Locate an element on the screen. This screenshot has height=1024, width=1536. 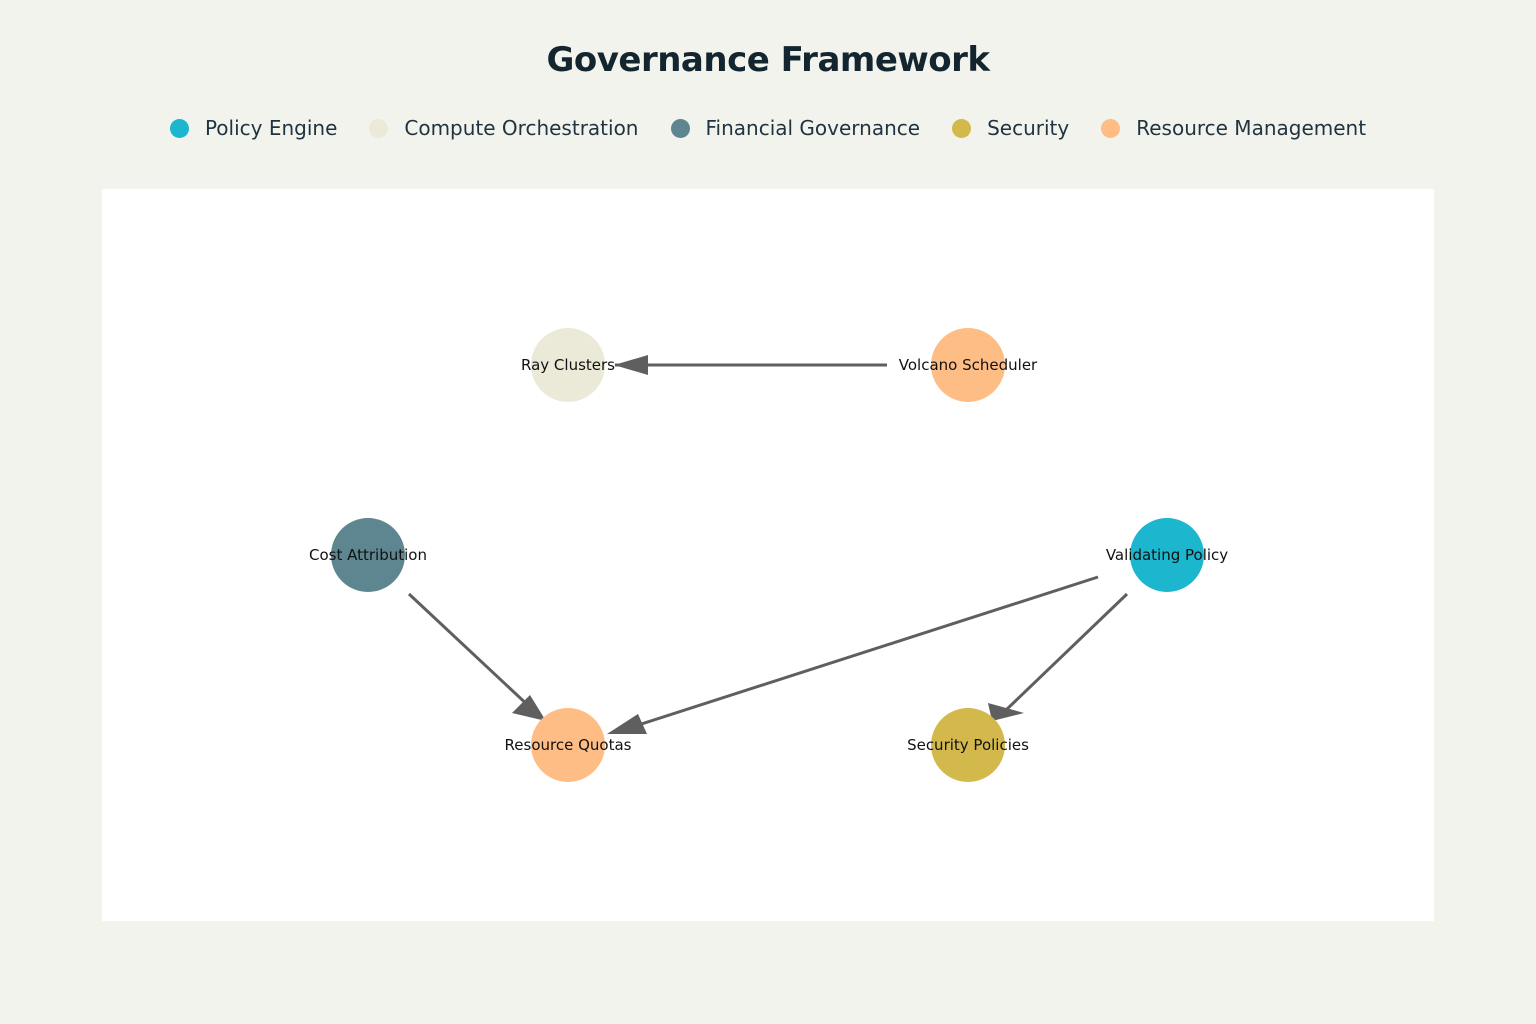
legend-item-financial-governance: Financial Governance is located at coordinates (795, 128).